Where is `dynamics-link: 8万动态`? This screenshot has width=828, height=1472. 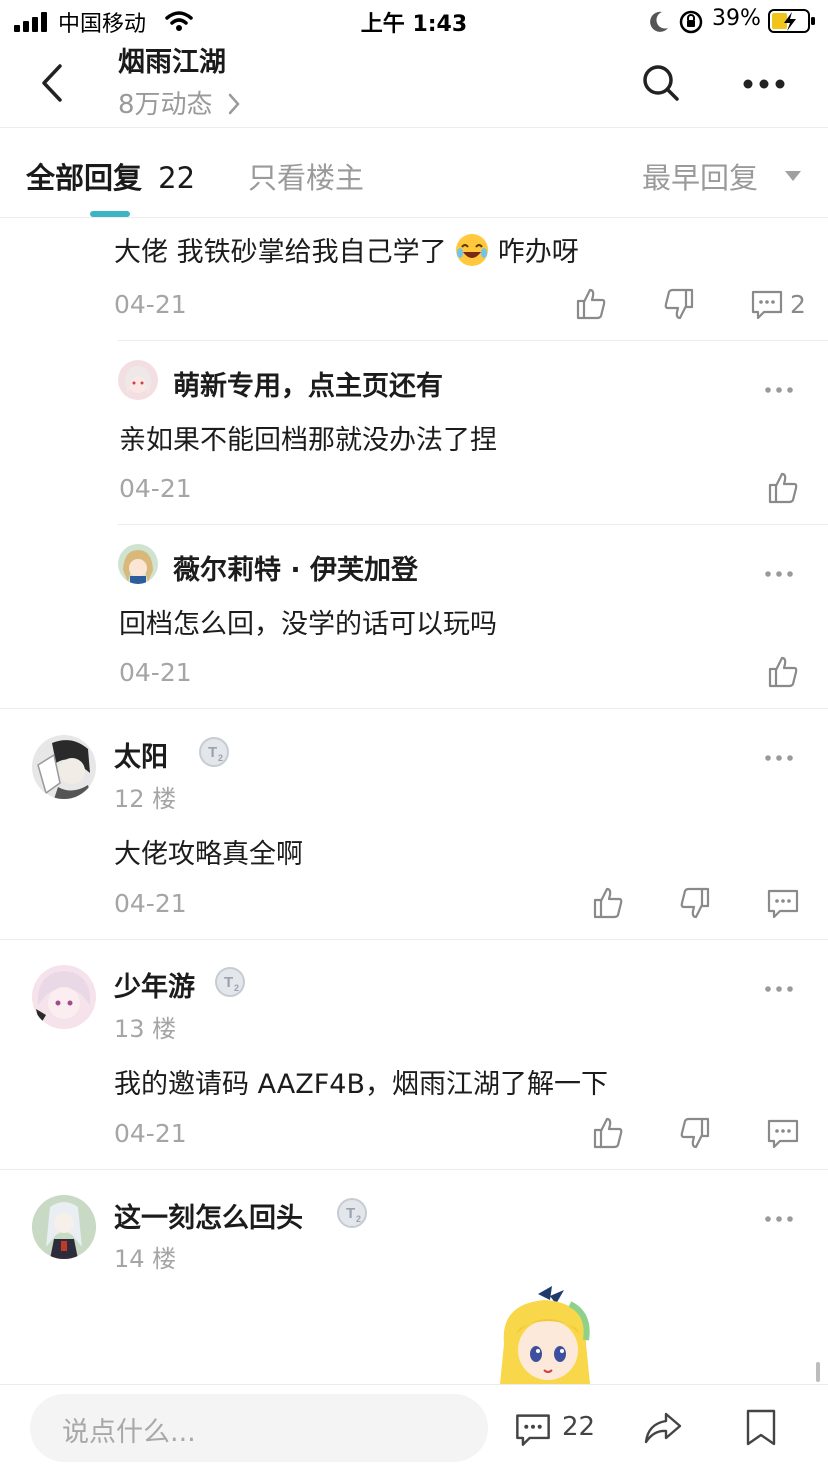
dynamics-link: 8万动态 is located at coordinates (179, 102).